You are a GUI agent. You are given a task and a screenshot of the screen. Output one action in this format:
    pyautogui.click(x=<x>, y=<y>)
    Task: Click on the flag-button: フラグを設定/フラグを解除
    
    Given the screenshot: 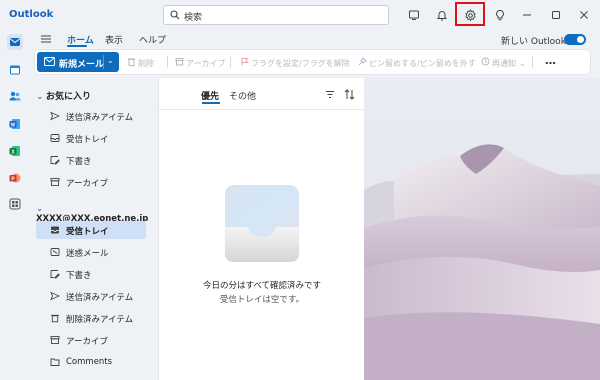 What is the action you would take?
    pyautogui.click(x=295, y=63)
    